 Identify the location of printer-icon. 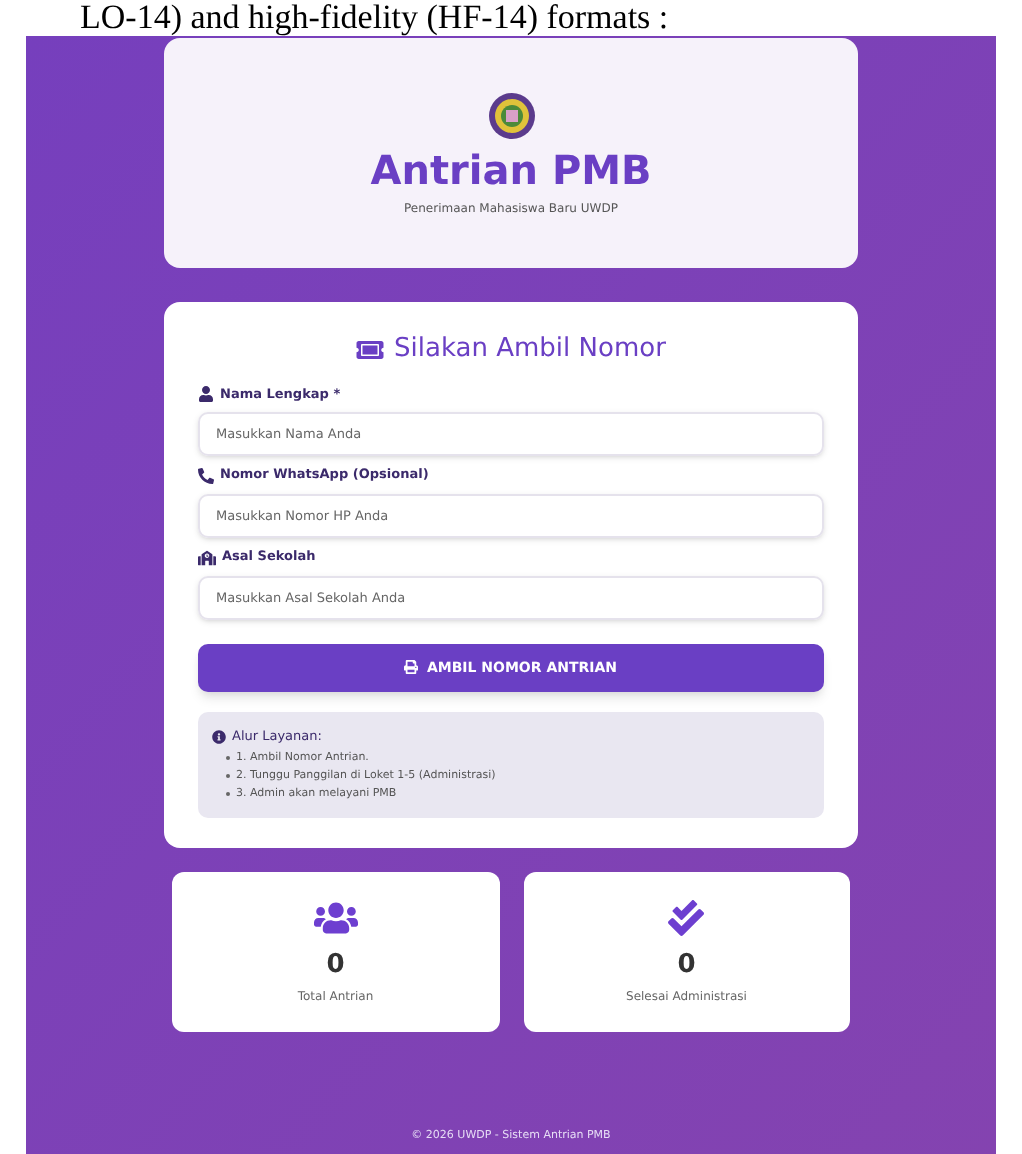
(411, 667).